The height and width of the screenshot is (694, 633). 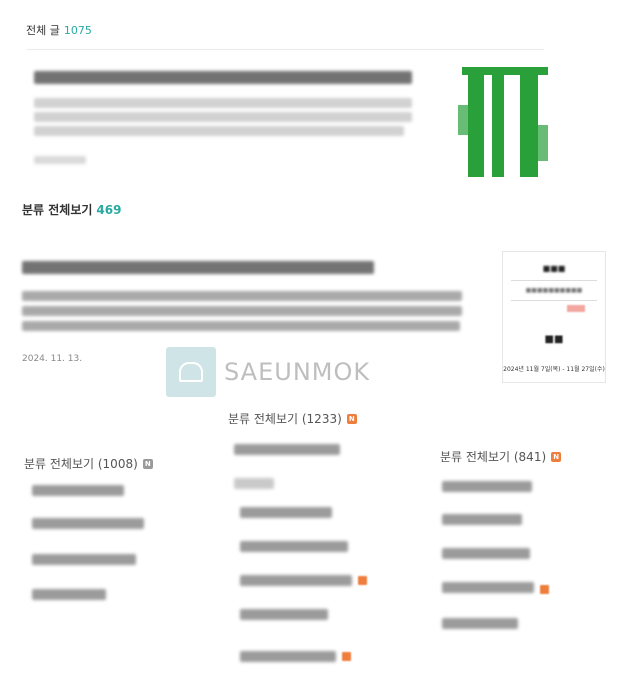 What do you see at coordinates (285, 49) in the screenshot?
I see `divider` at bounding box center [285, 49].